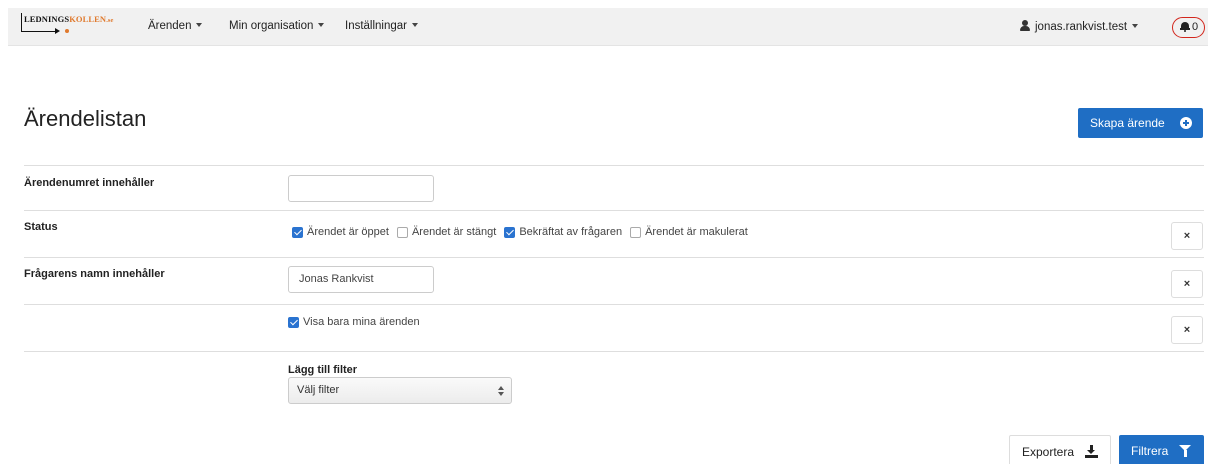  Describe the element at coordinates (39, 31) in the screenshot. I see `logo-line` at that location.